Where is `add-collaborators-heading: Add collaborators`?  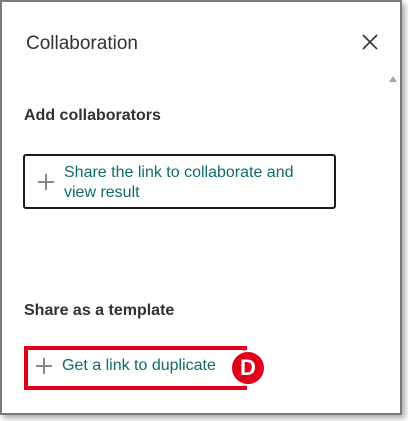
add-collaborators-heading: Add collaborators is located at coordinates (92, 115).